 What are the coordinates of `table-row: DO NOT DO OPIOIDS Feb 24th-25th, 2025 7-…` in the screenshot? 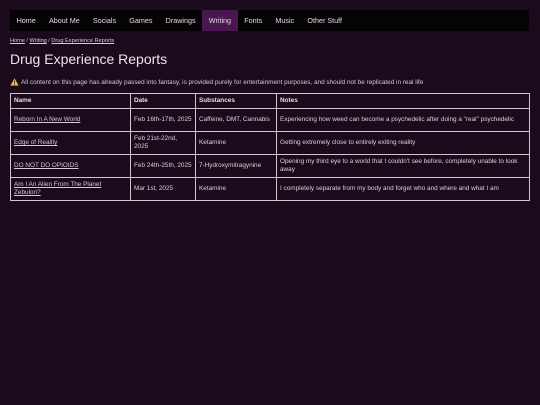 It's located at (270, 166).